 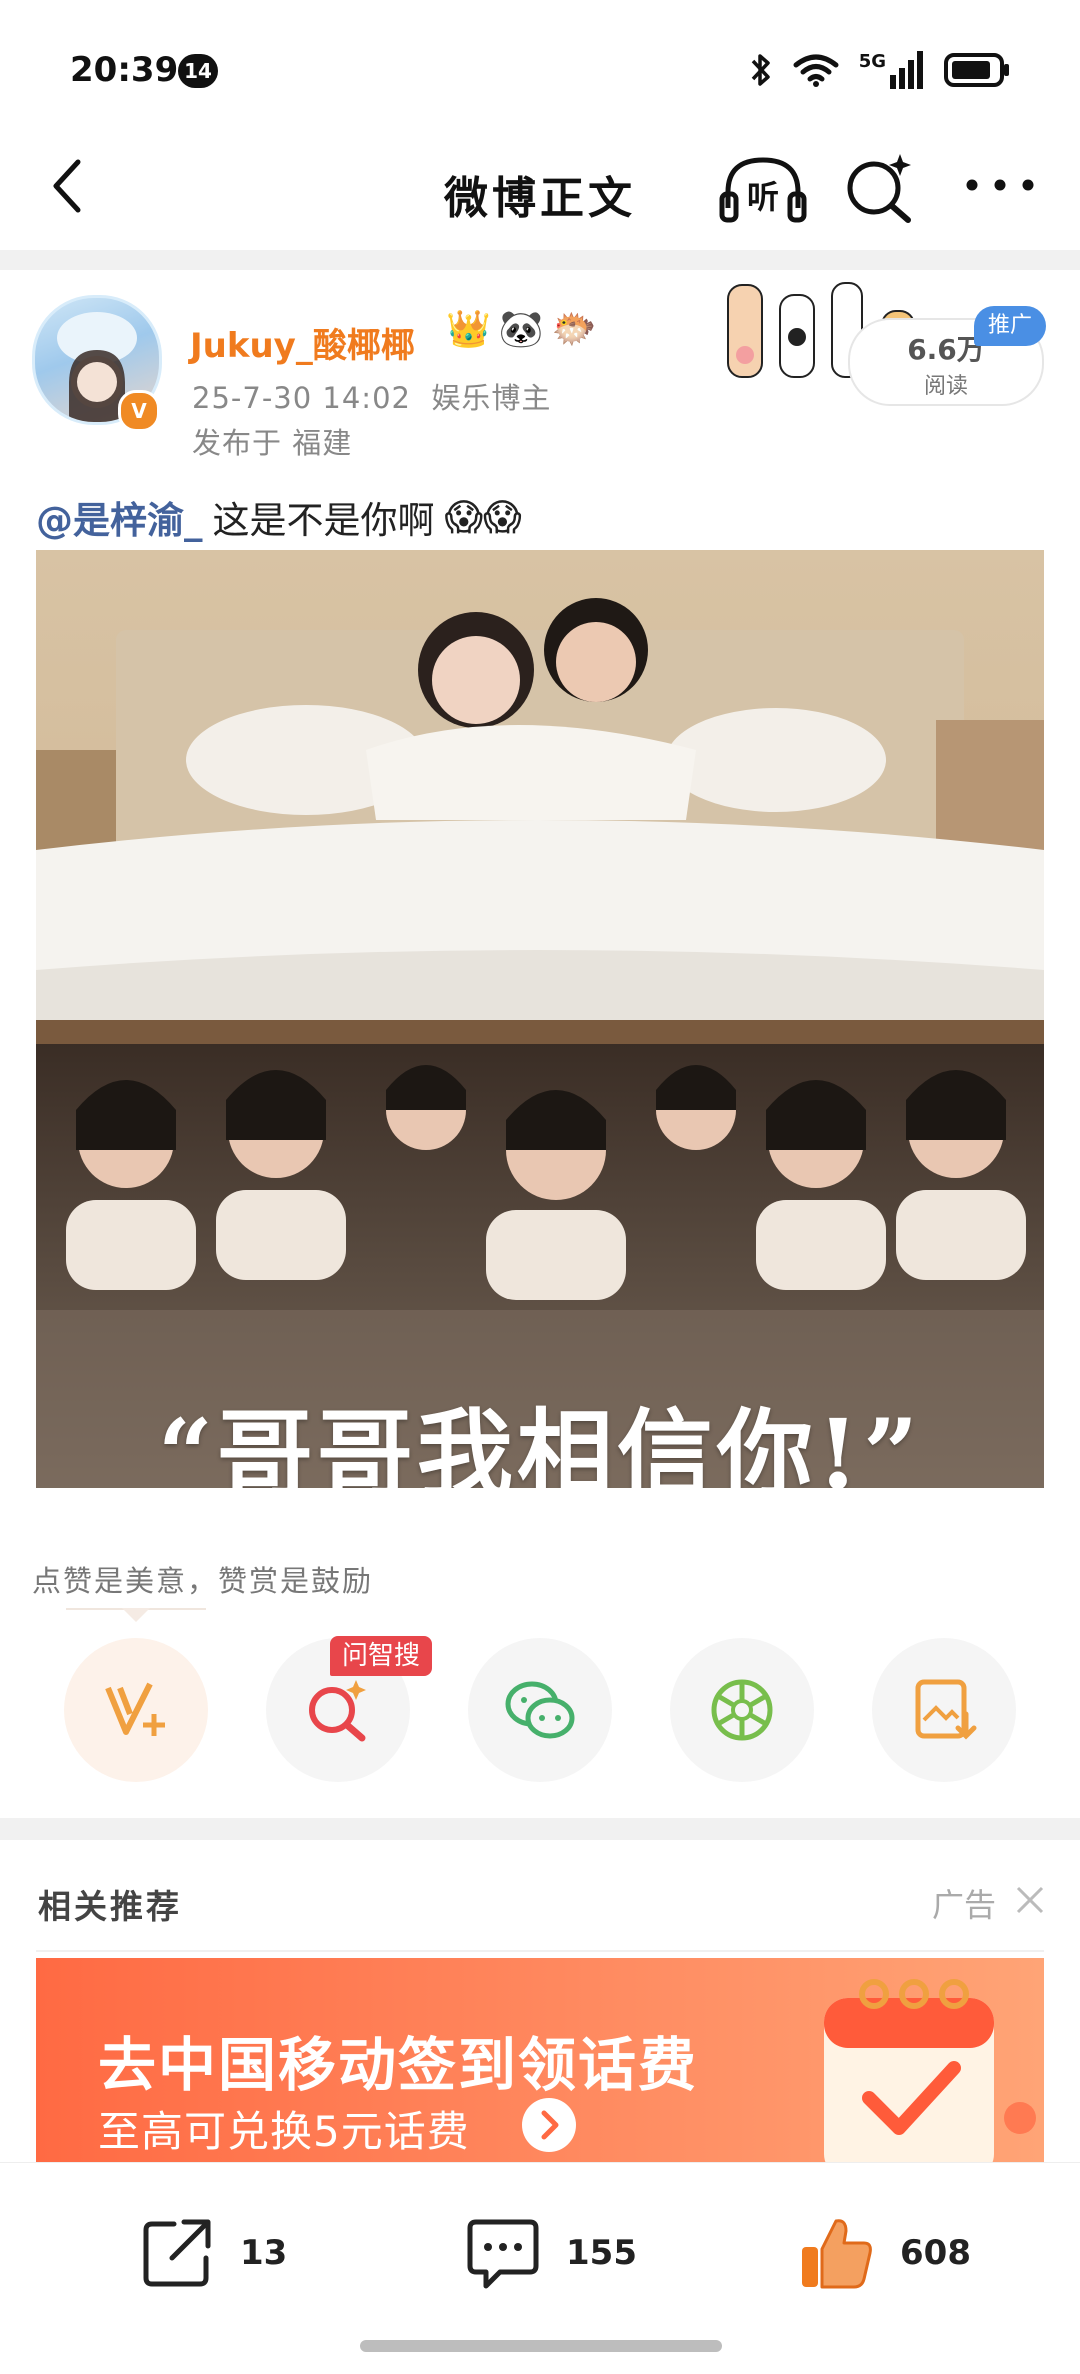 I want to click on notification-count-badge: 14, so click(x=198, y=71).